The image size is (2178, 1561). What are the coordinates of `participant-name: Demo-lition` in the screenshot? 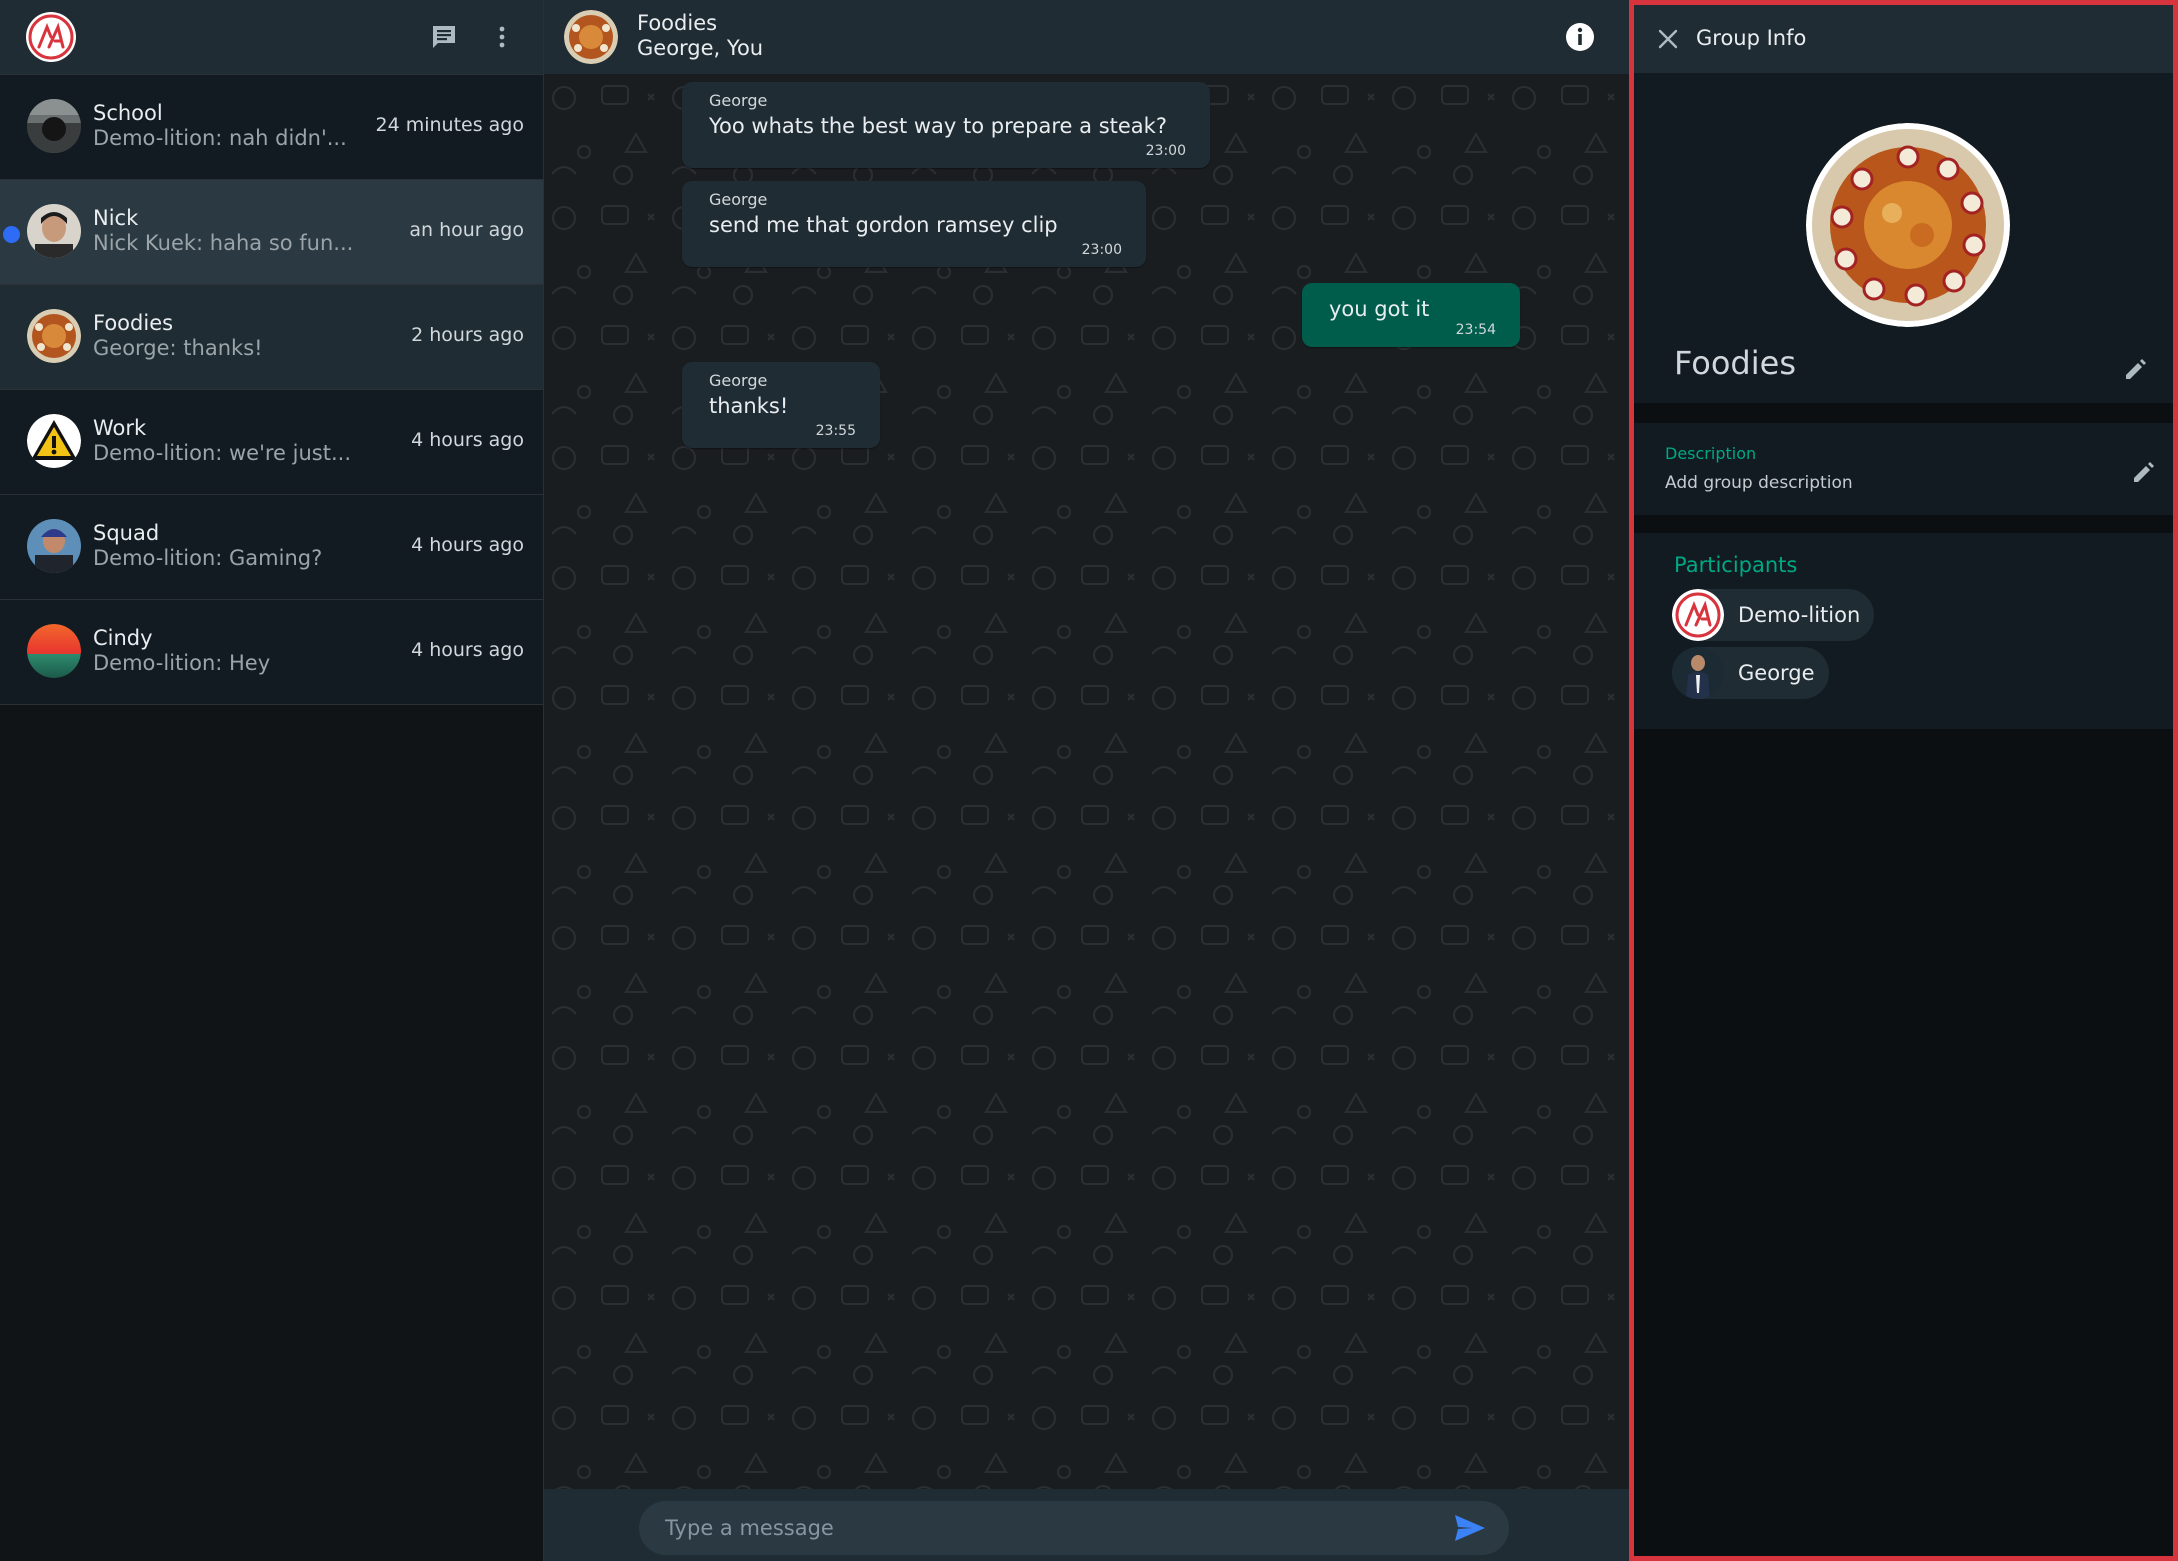 It's located at (1799, 615).